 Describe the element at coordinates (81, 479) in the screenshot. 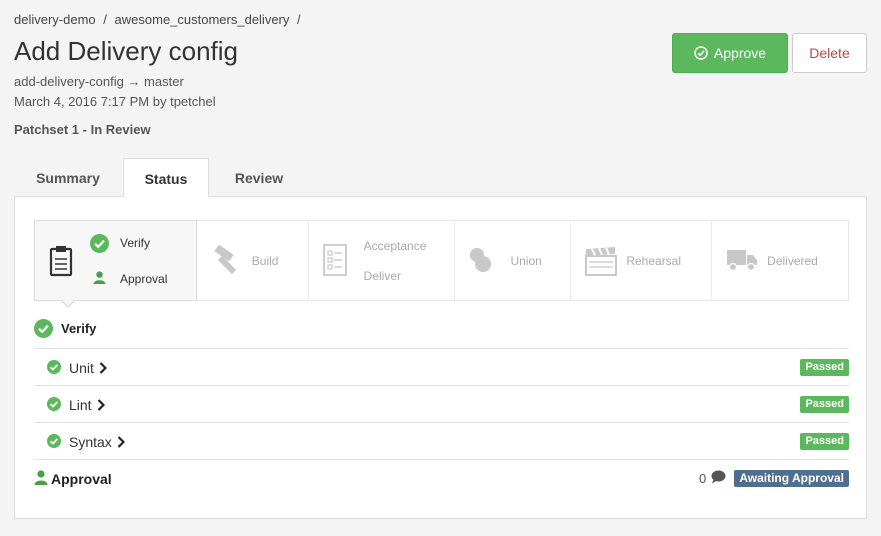

I see `approval-title: Approval` at that location.